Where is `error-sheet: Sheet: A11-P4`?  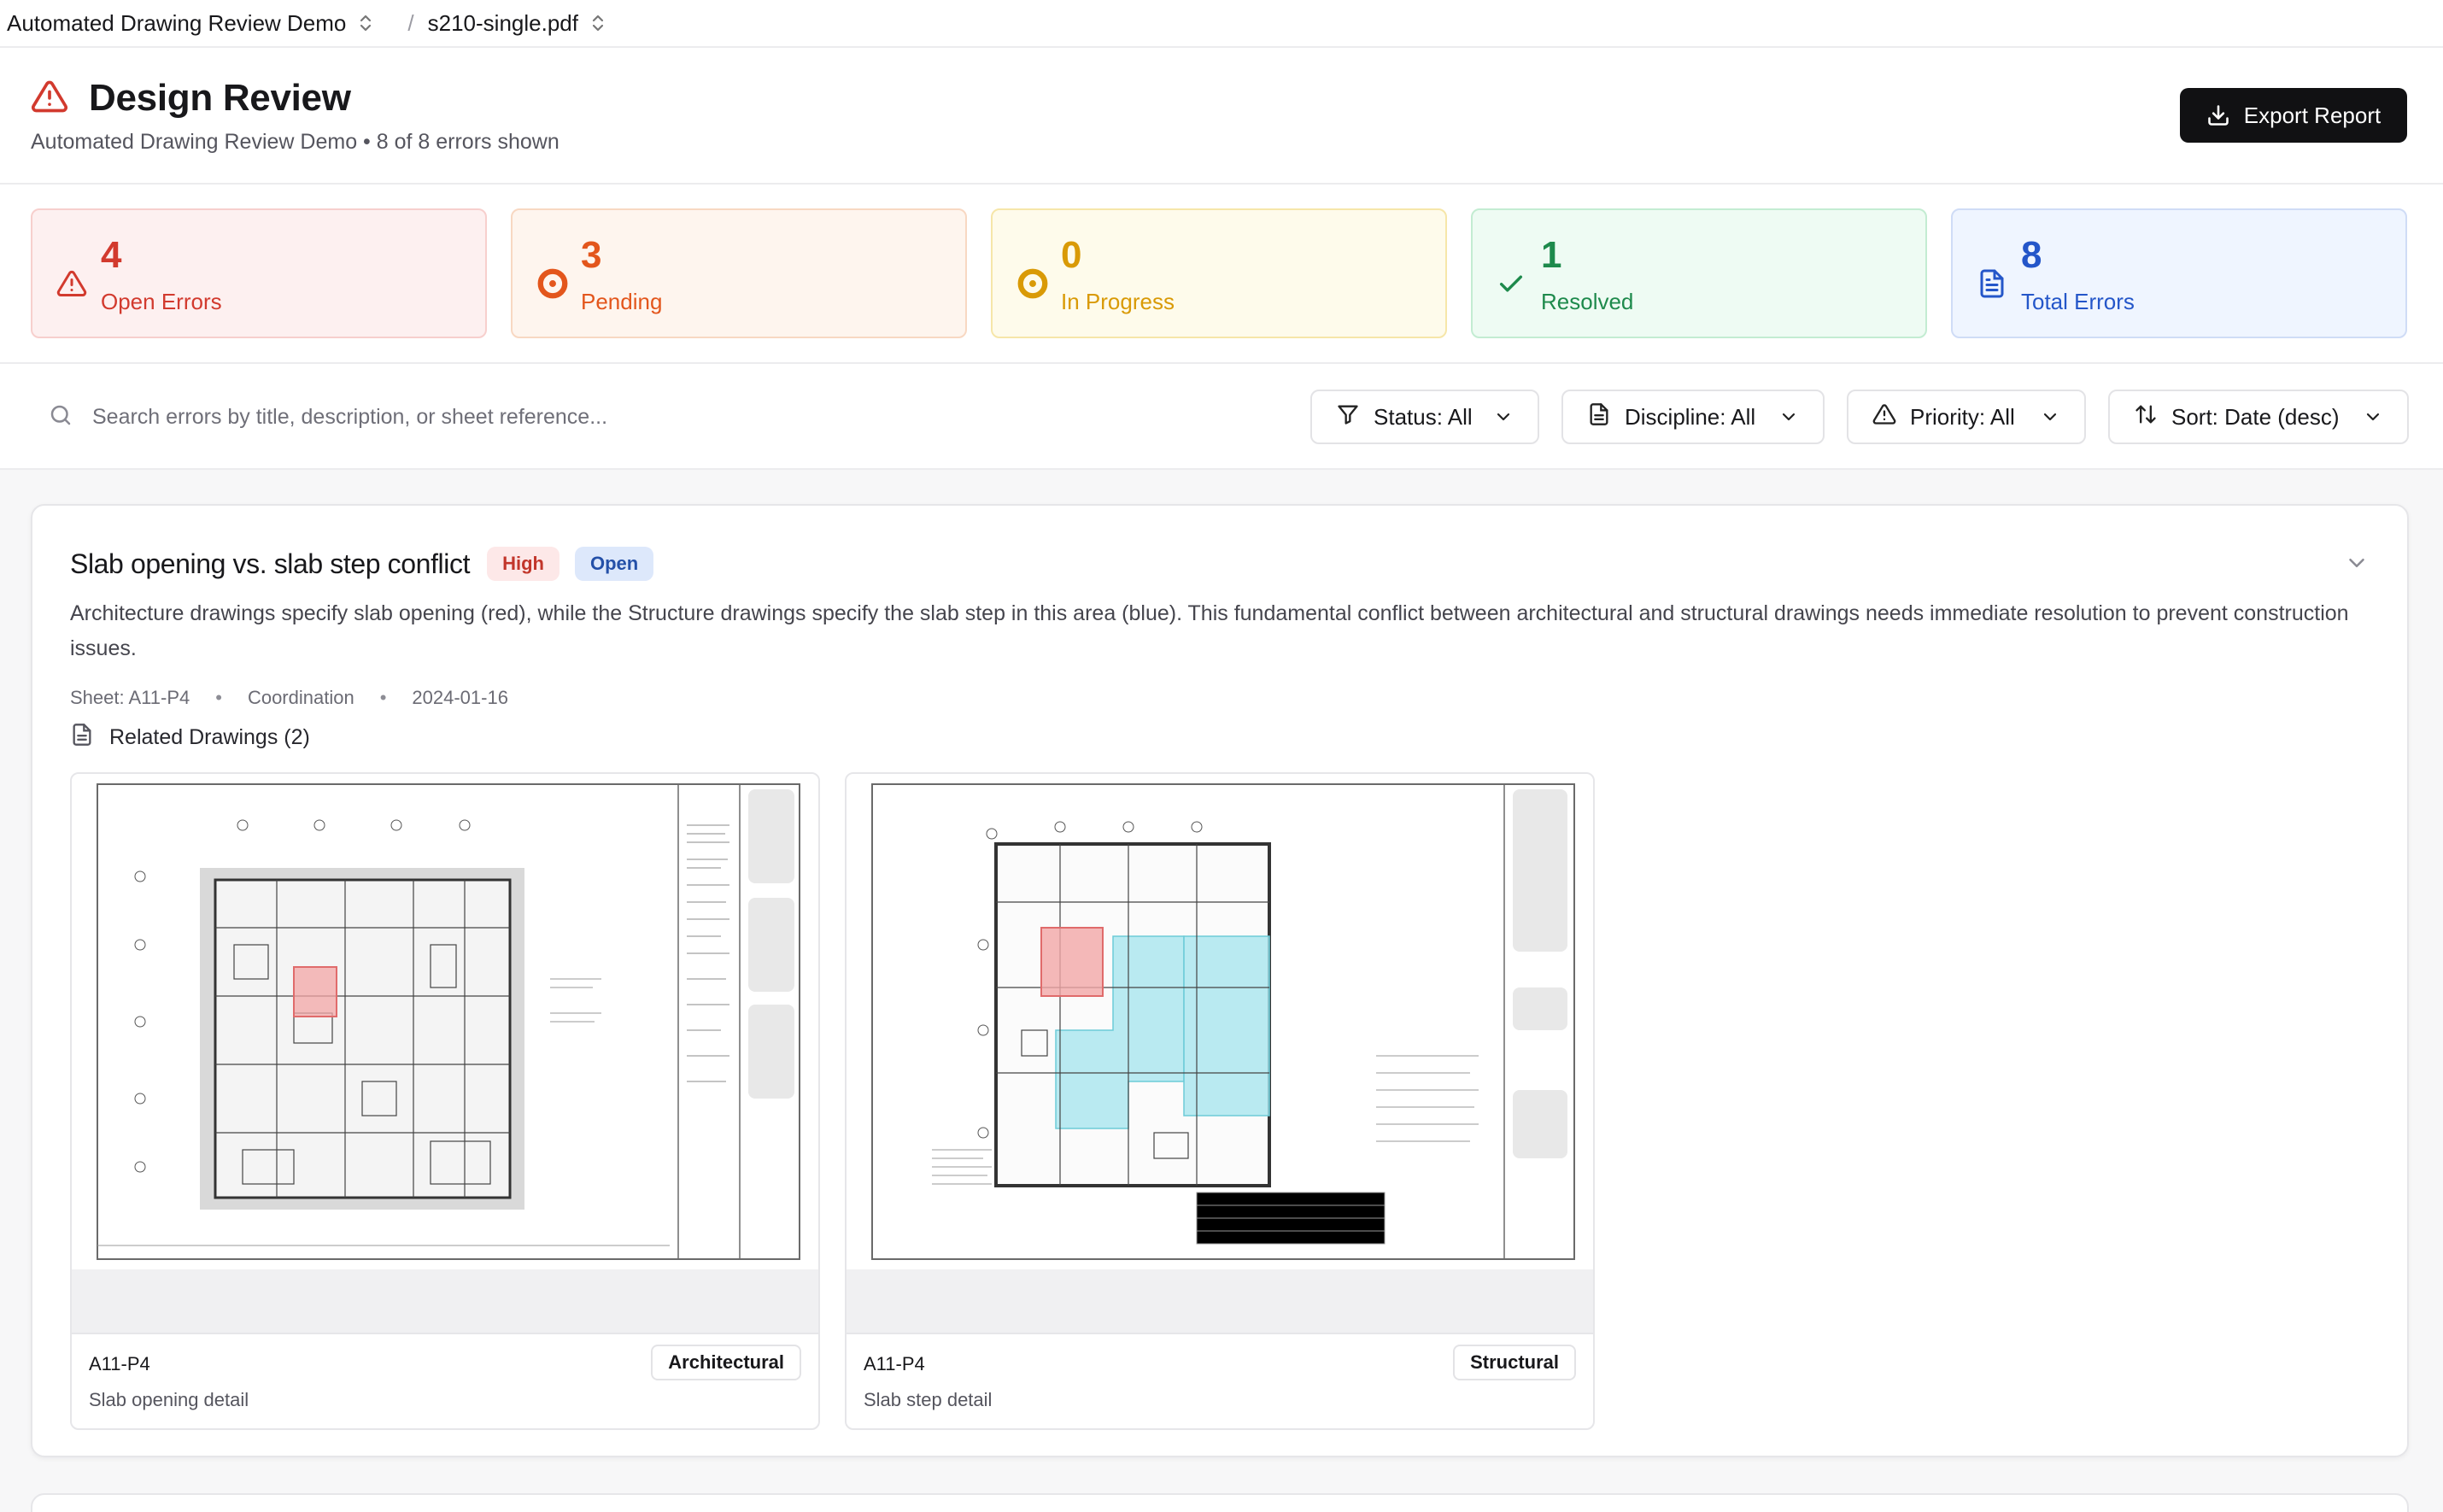
error-sheet: Sheet: A11-P4 is located at coordinates (130, 697).